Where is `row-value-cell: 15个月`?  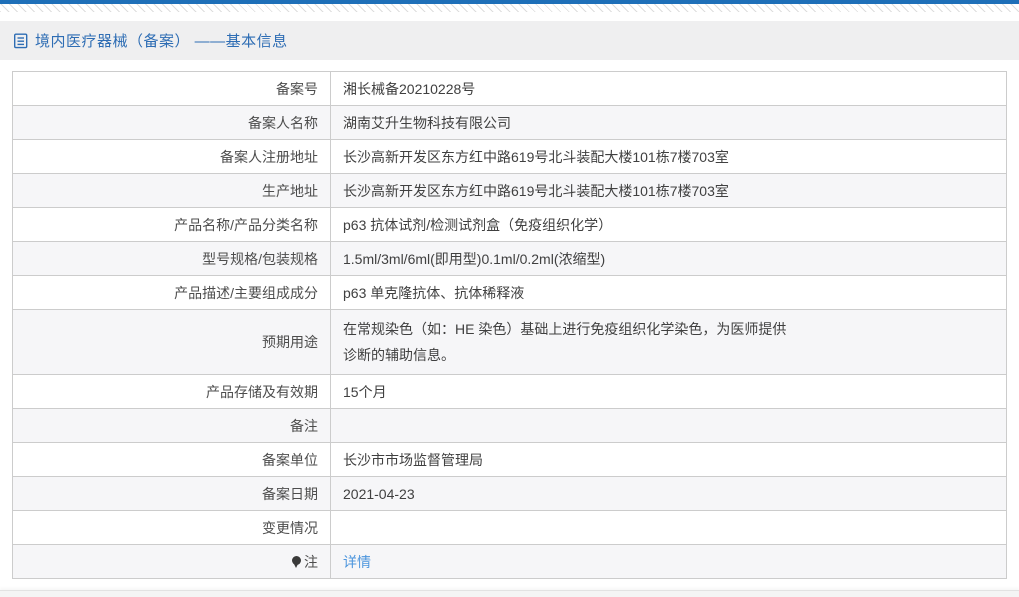
row-value-cell: 15个月 is located at coordinates (668, 391).